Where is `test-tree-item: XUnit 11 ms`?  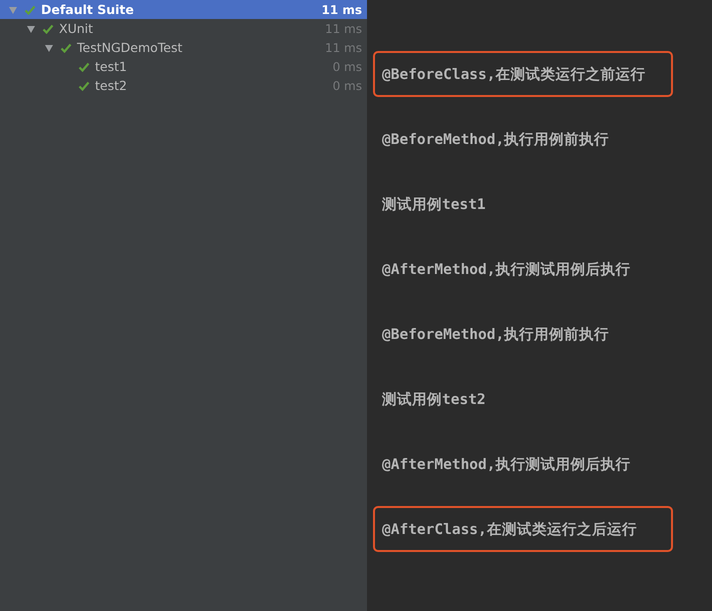
test-tree-item: XUnit 11 ms is located at coordinates (183, 28).